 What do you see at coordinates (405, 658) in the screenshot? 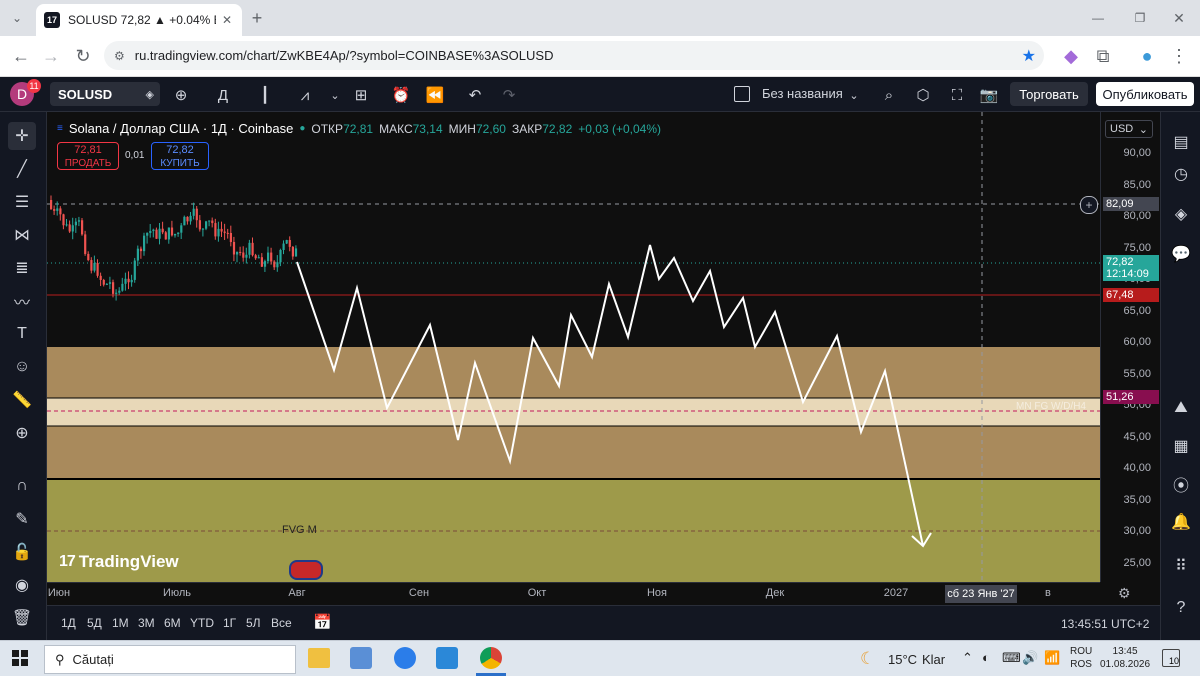
I see `edge-browser-icon` at bounding box center [405, 658].